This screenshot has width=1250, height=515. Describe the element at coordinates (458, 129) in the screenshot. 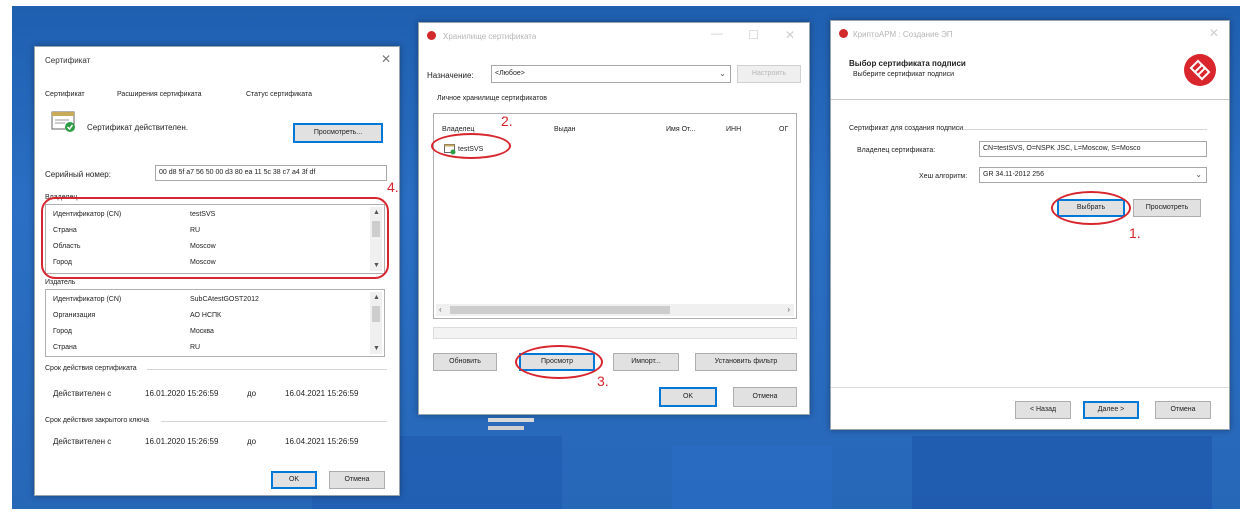

I see `column-owner: Владелец` at that location.